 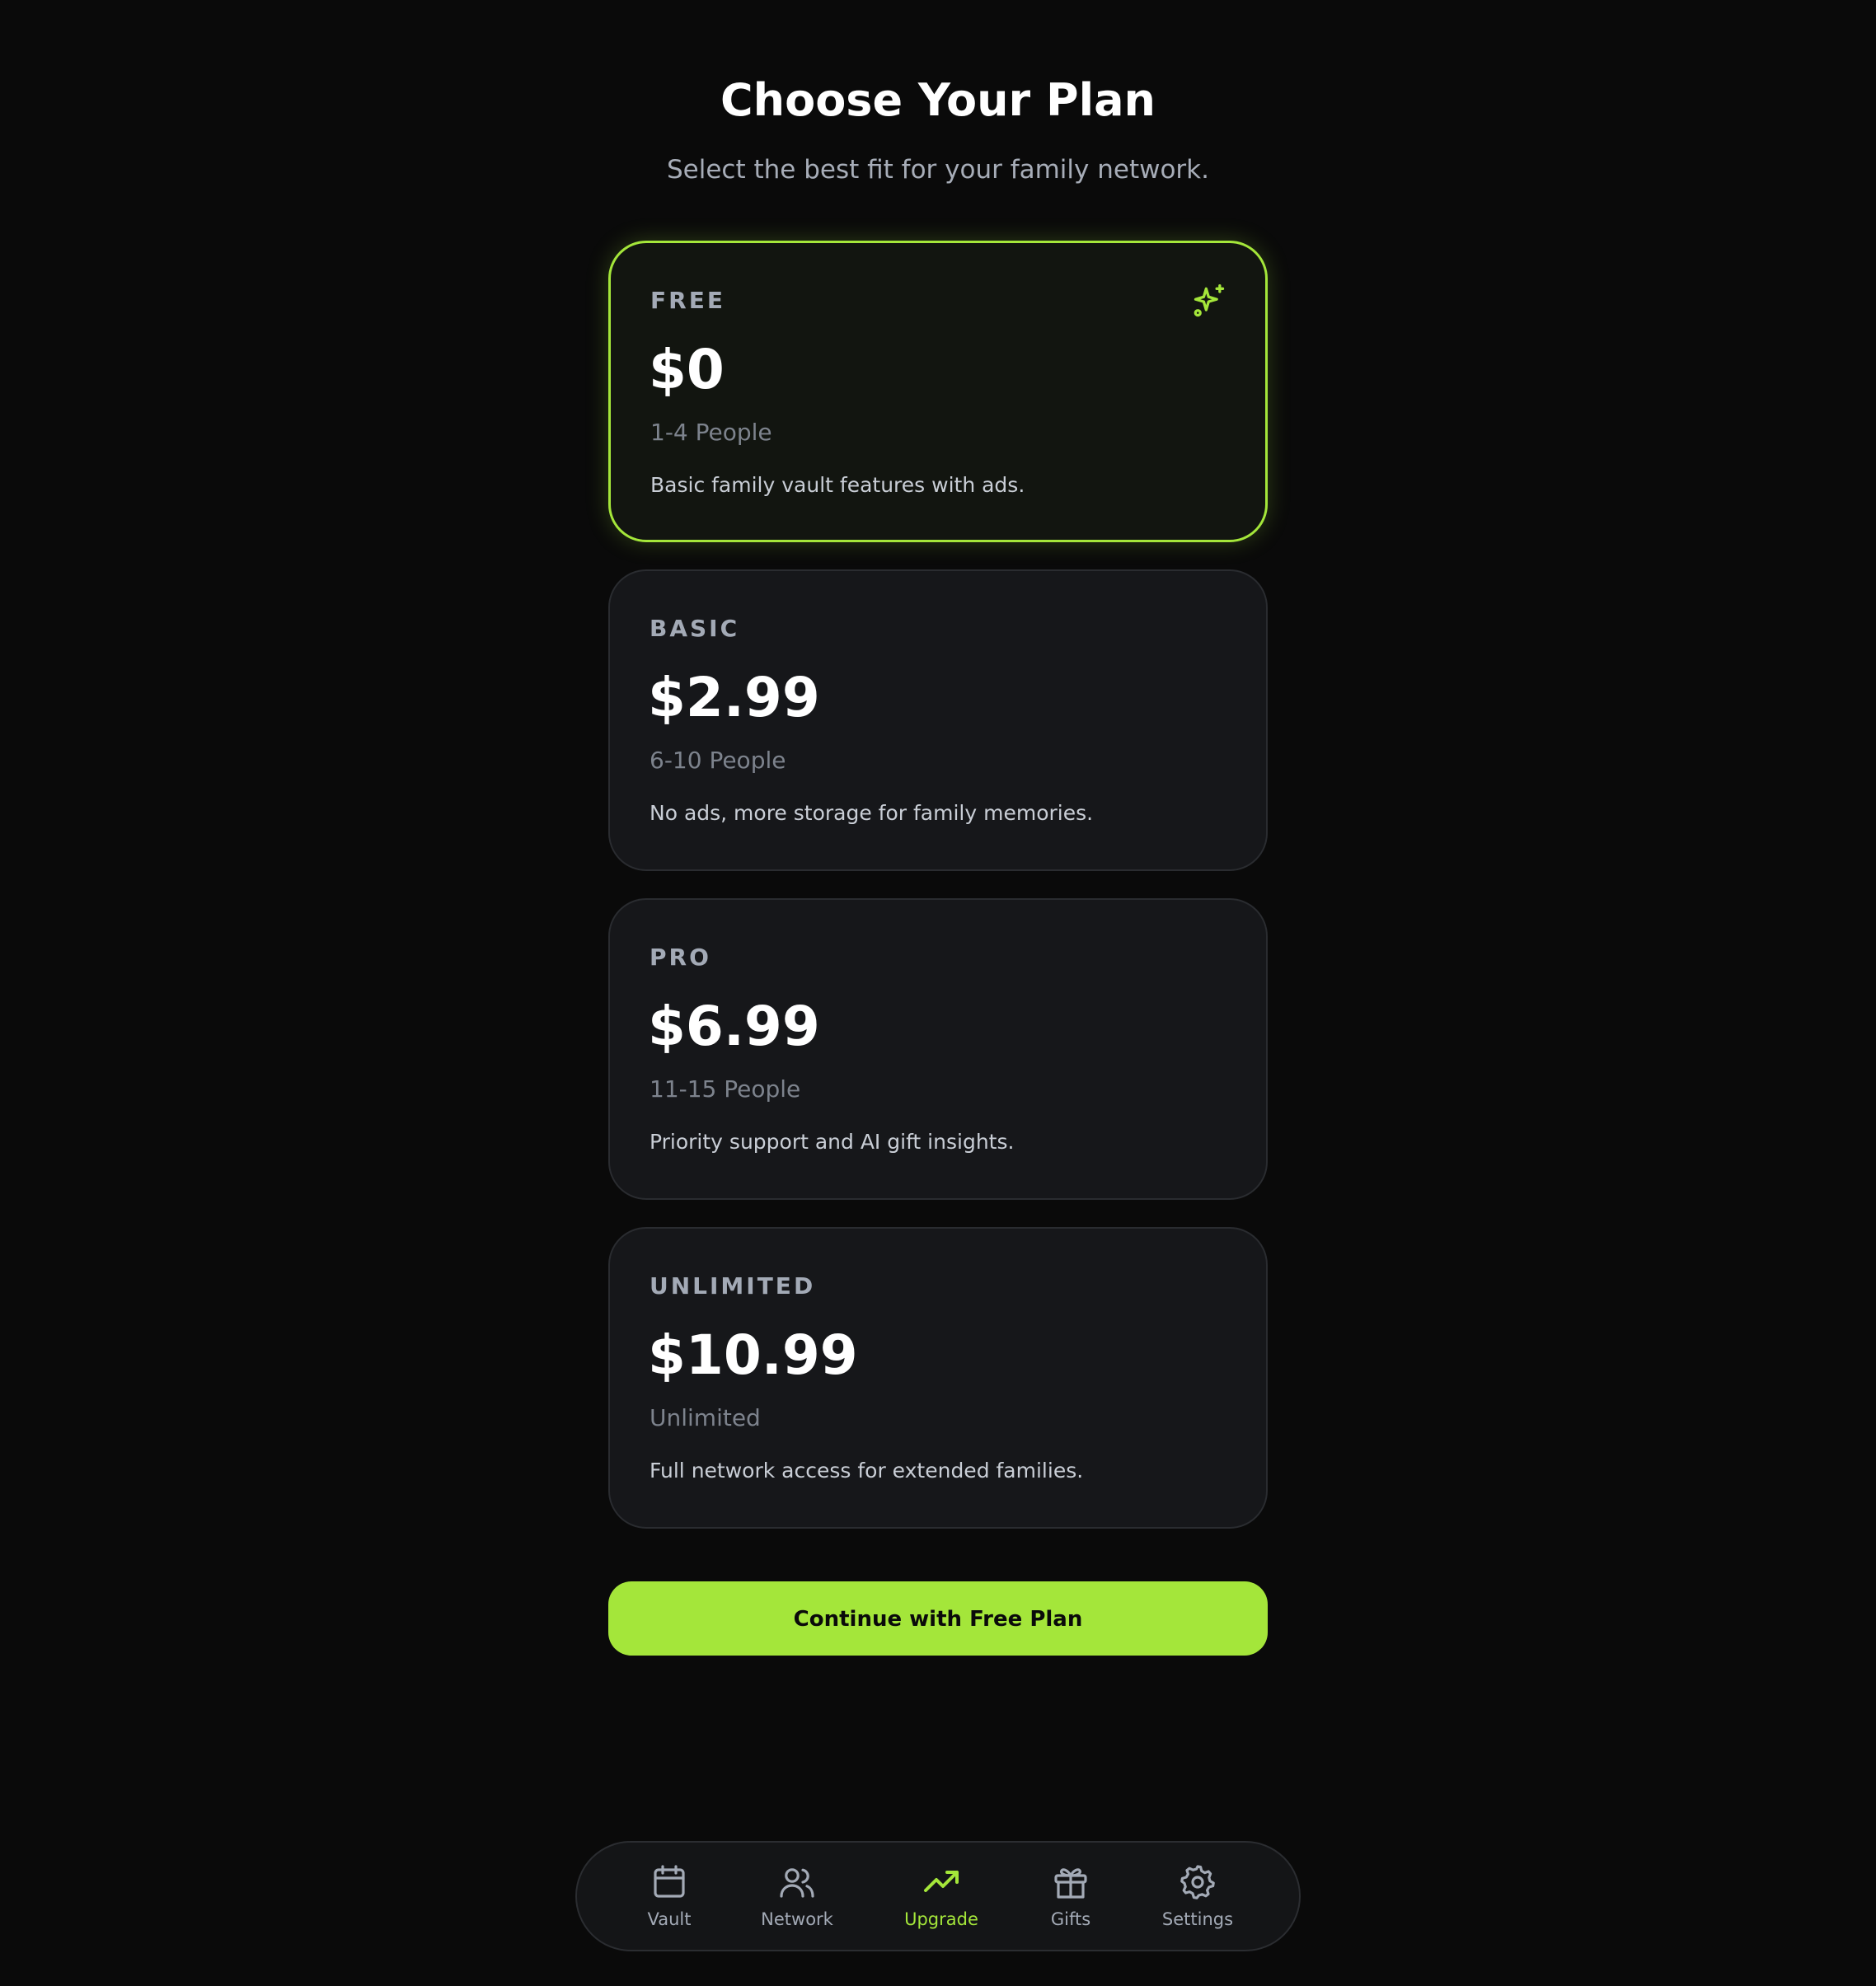 What do you see at coordinates (1209, 300) in the screenshot?
I see `sparkle-icon` at bounding box center [1209, 300].